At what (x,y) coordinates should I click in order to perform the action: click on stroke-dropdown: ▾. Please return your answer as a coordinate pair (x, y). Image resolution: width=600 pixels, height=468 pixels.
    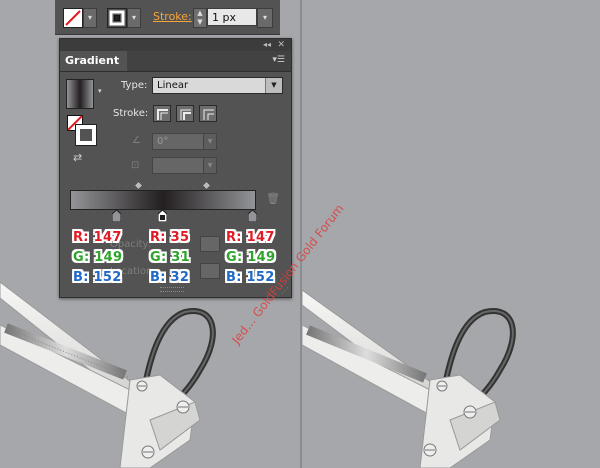
    Looking at the image, I should click on (134, 18).